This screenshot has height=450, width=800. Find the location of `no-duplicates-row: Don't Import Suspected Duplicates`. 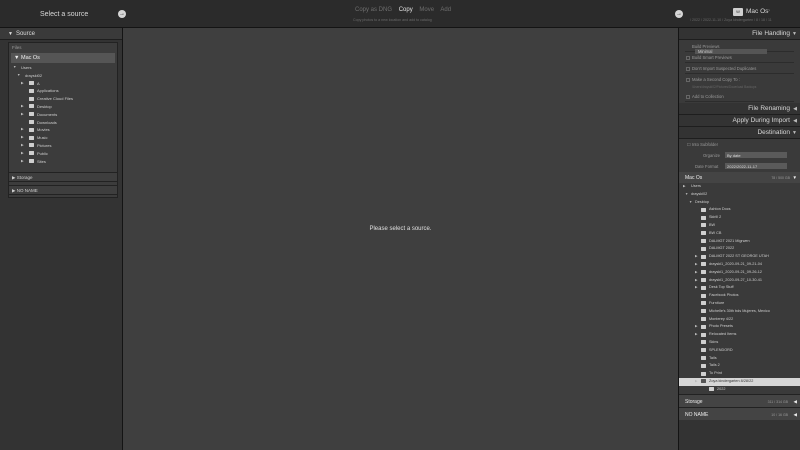

no-duplicates-row: Don't Import Suspected Duplicates is located at coordinates (739, 68).